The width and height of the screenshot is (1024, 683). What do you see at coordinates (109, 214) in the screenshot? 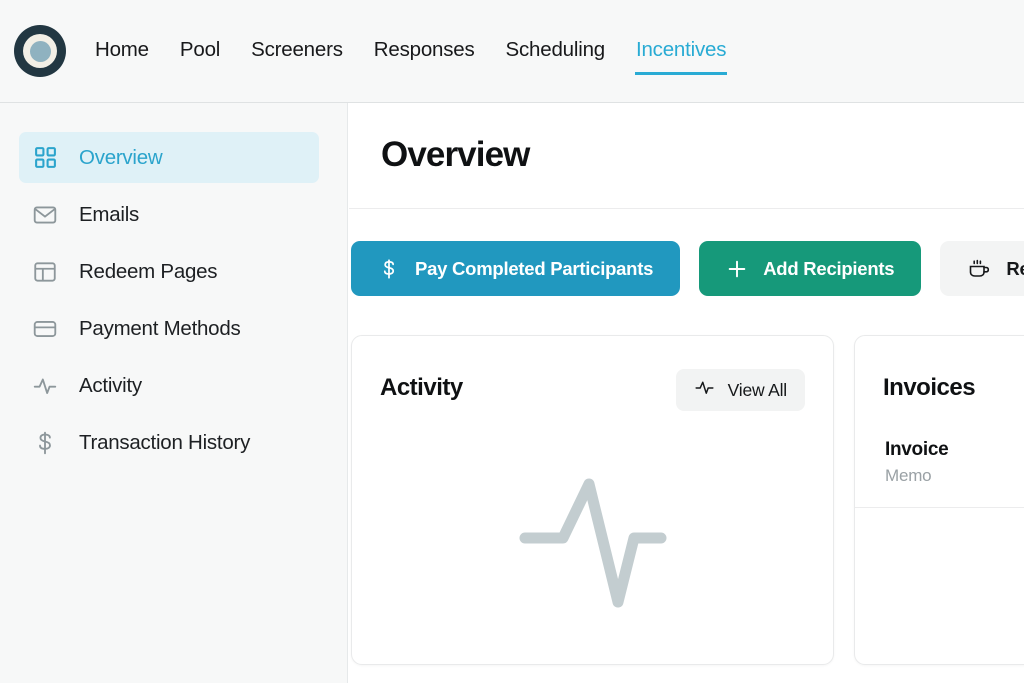
I see `sidebar-item-label-emails: Emails` at bounding box center [109, 214].